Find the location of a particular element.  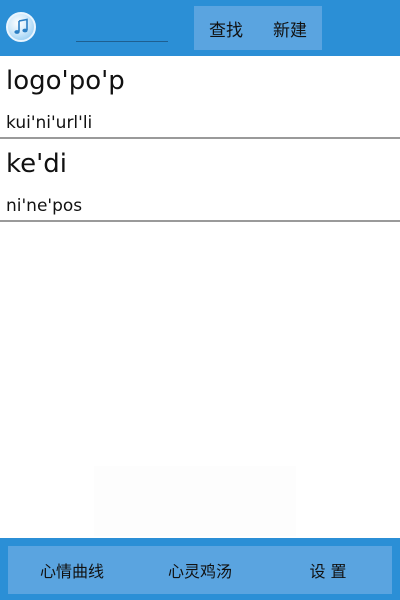

entry-subtitle: ni'ne'pos is located at coordinates (44, 206).